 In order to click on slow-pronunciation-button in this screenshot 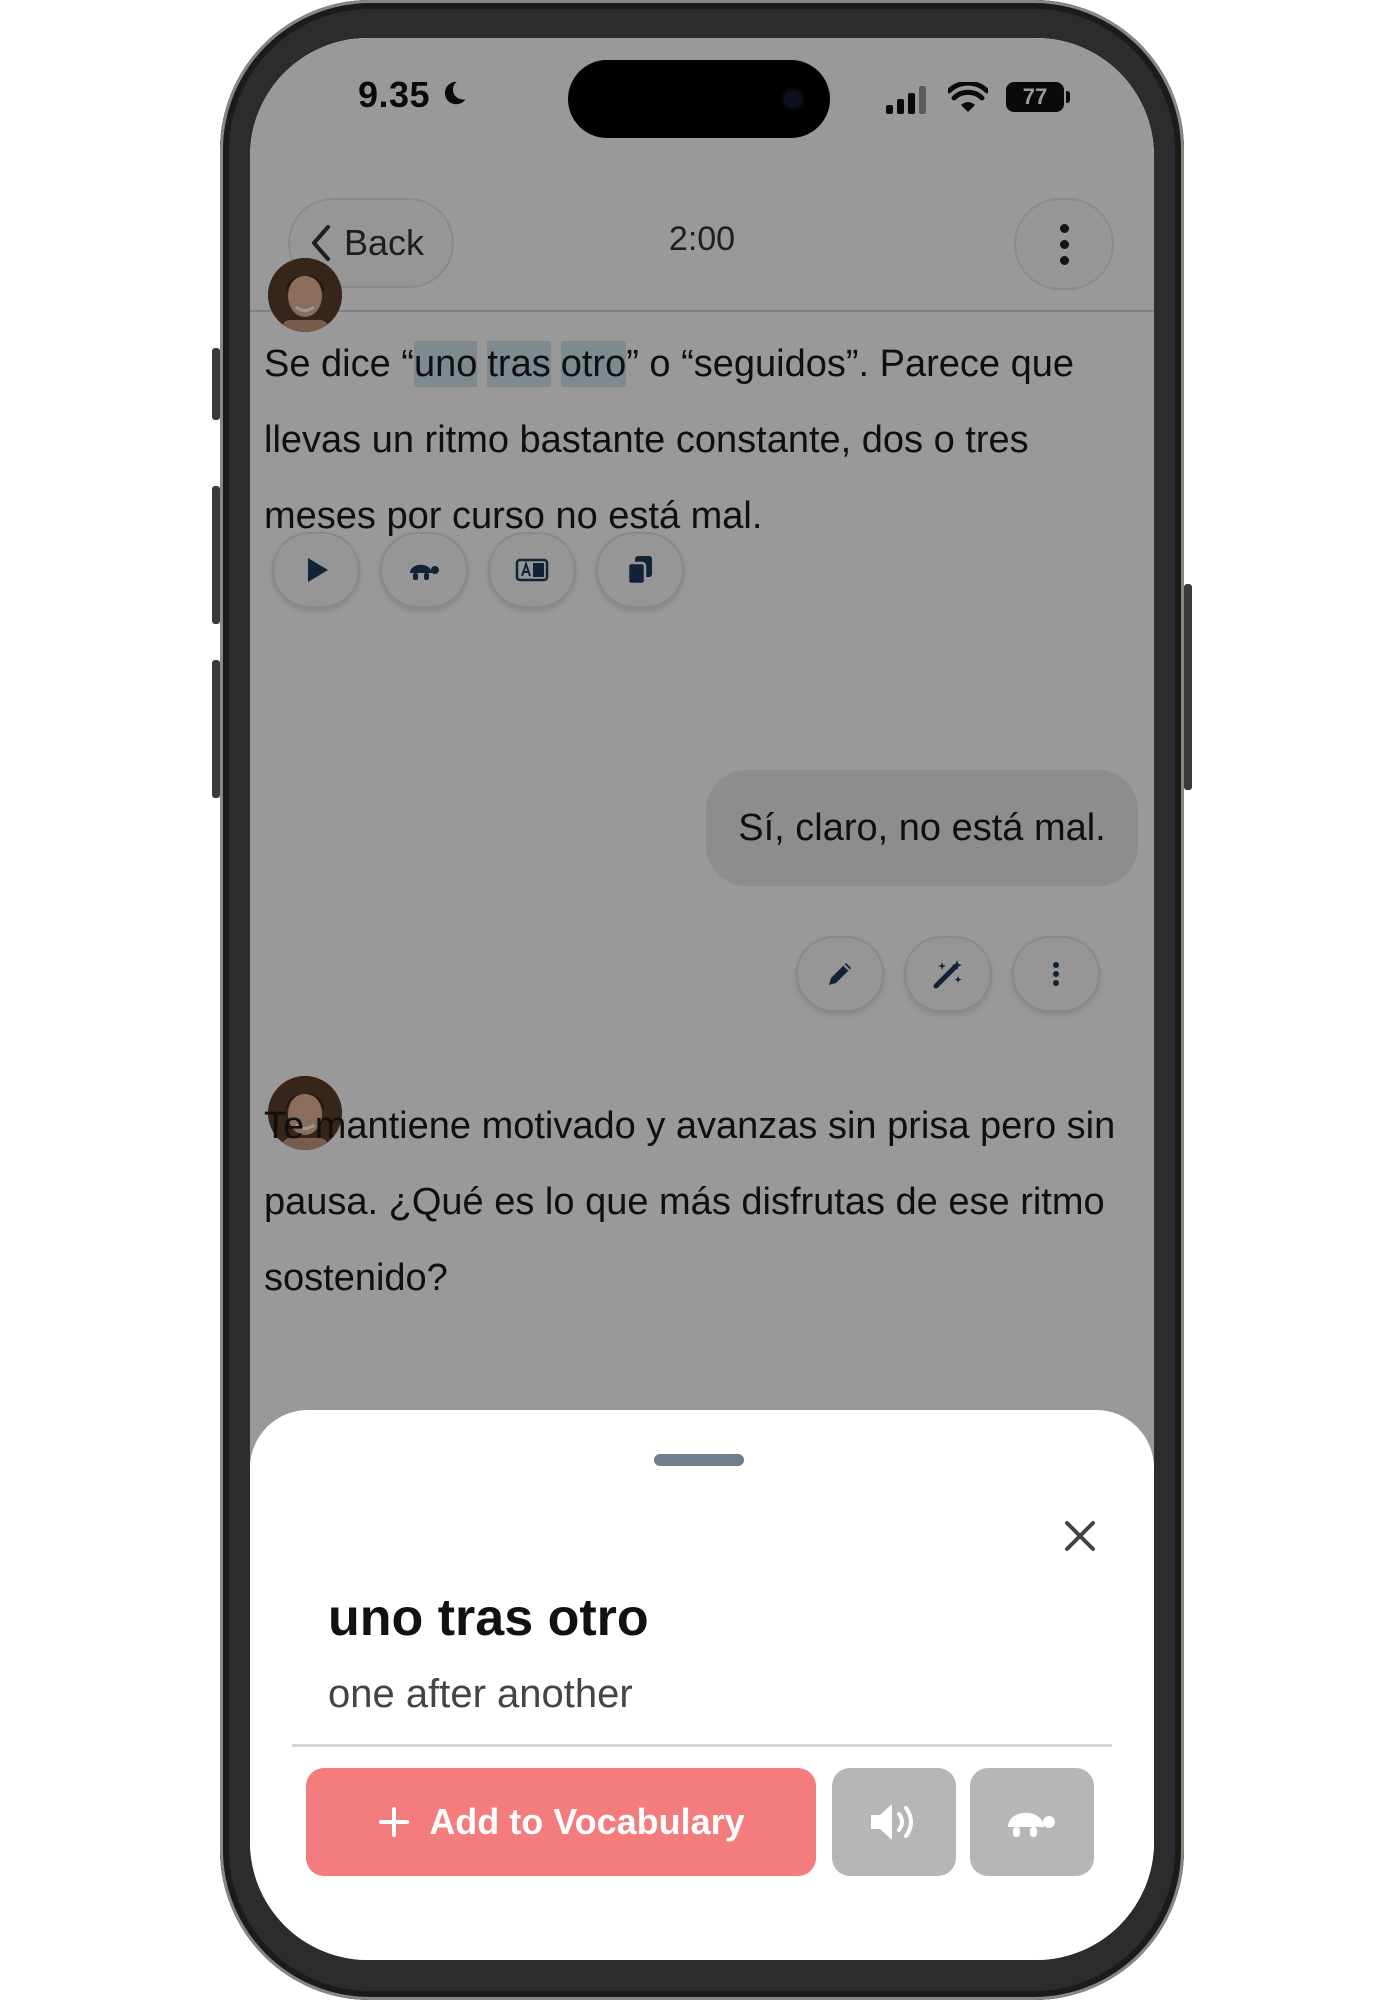, I will do `click(1032, 1822)`.